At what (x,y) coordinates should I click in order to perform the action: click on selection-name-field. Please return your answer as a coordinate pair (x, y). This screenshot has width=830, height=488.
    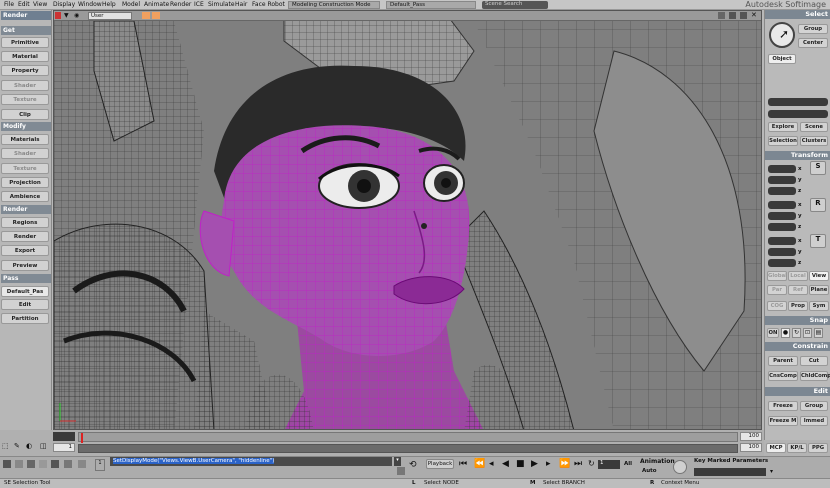
    Looking at the image, I should click on (798, 114).